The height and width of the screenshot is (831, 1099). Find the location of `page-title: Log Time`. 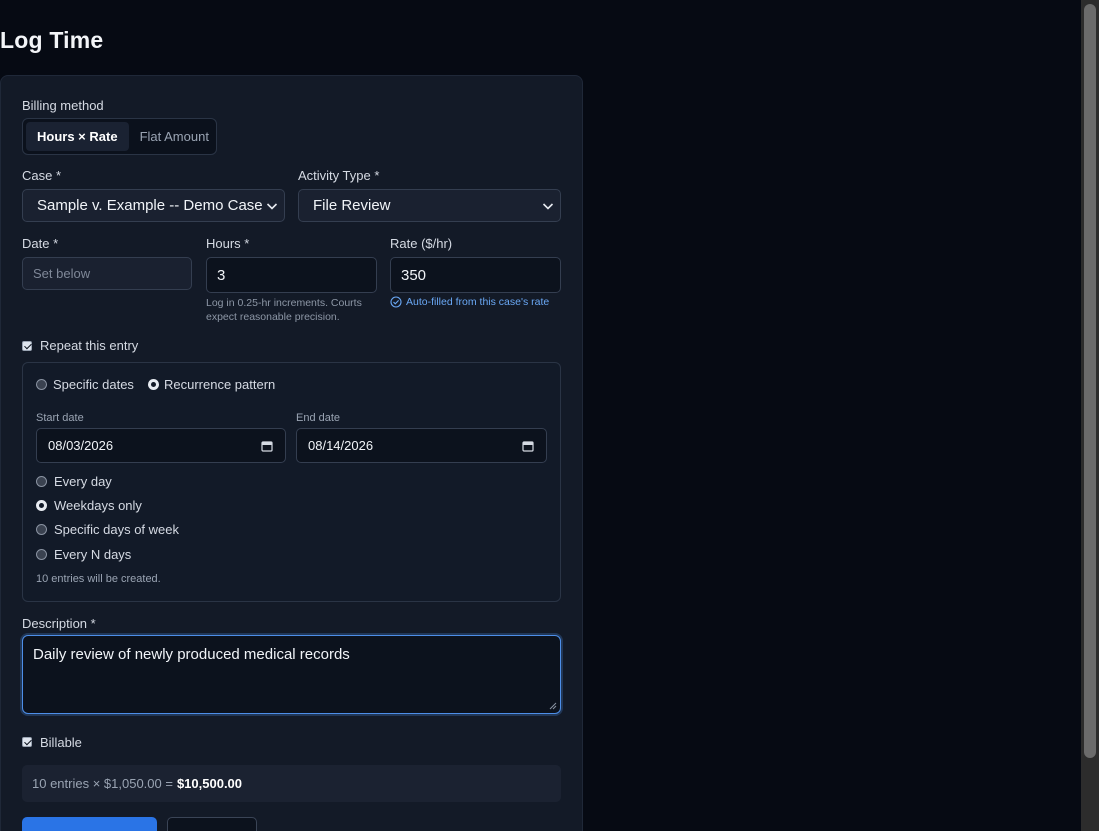

page-title: Log Time is located at coordinates (52, 40).